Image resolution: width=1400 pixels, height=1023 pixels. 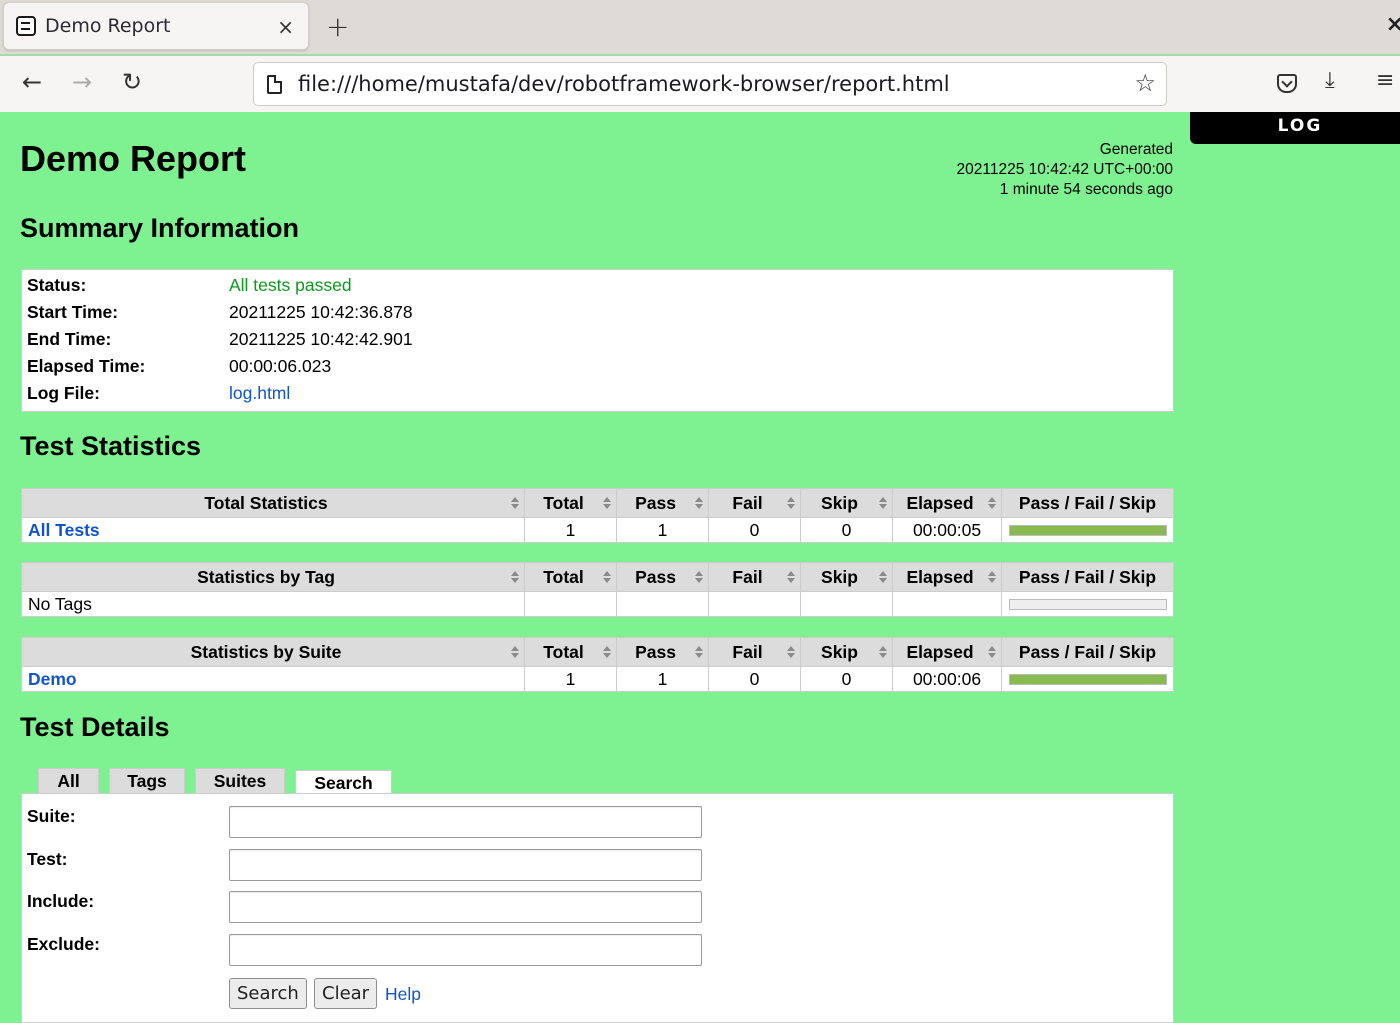 I want to click on clear-button: Clear, so click(x=346, y=993).